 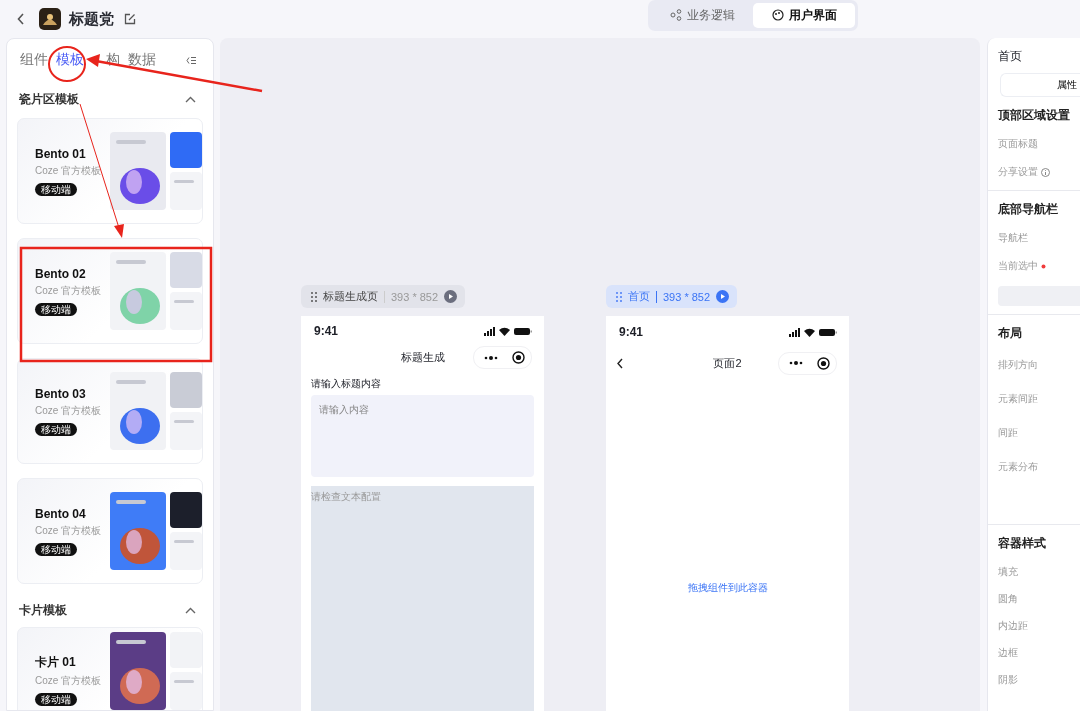 I want to click on section-title: 瓷片区模板, so click(x=49, y=99).